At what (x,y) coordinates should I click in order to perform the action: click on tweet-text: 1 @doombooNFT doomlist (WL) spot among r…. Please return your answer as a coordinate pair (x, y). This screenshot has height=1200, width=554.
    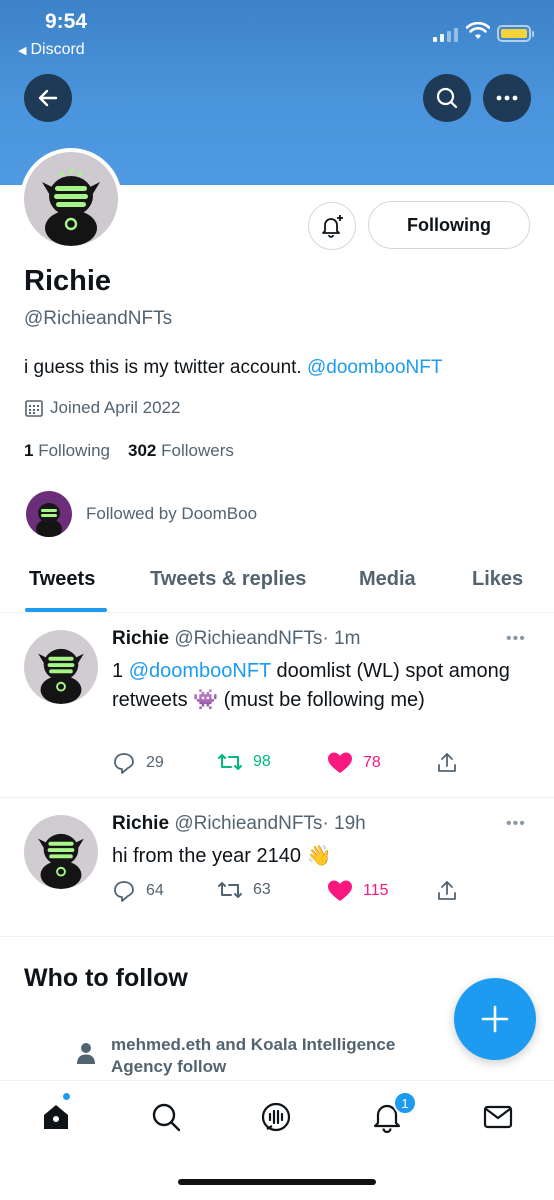
    Looking at the image, I should click on (311, 685).